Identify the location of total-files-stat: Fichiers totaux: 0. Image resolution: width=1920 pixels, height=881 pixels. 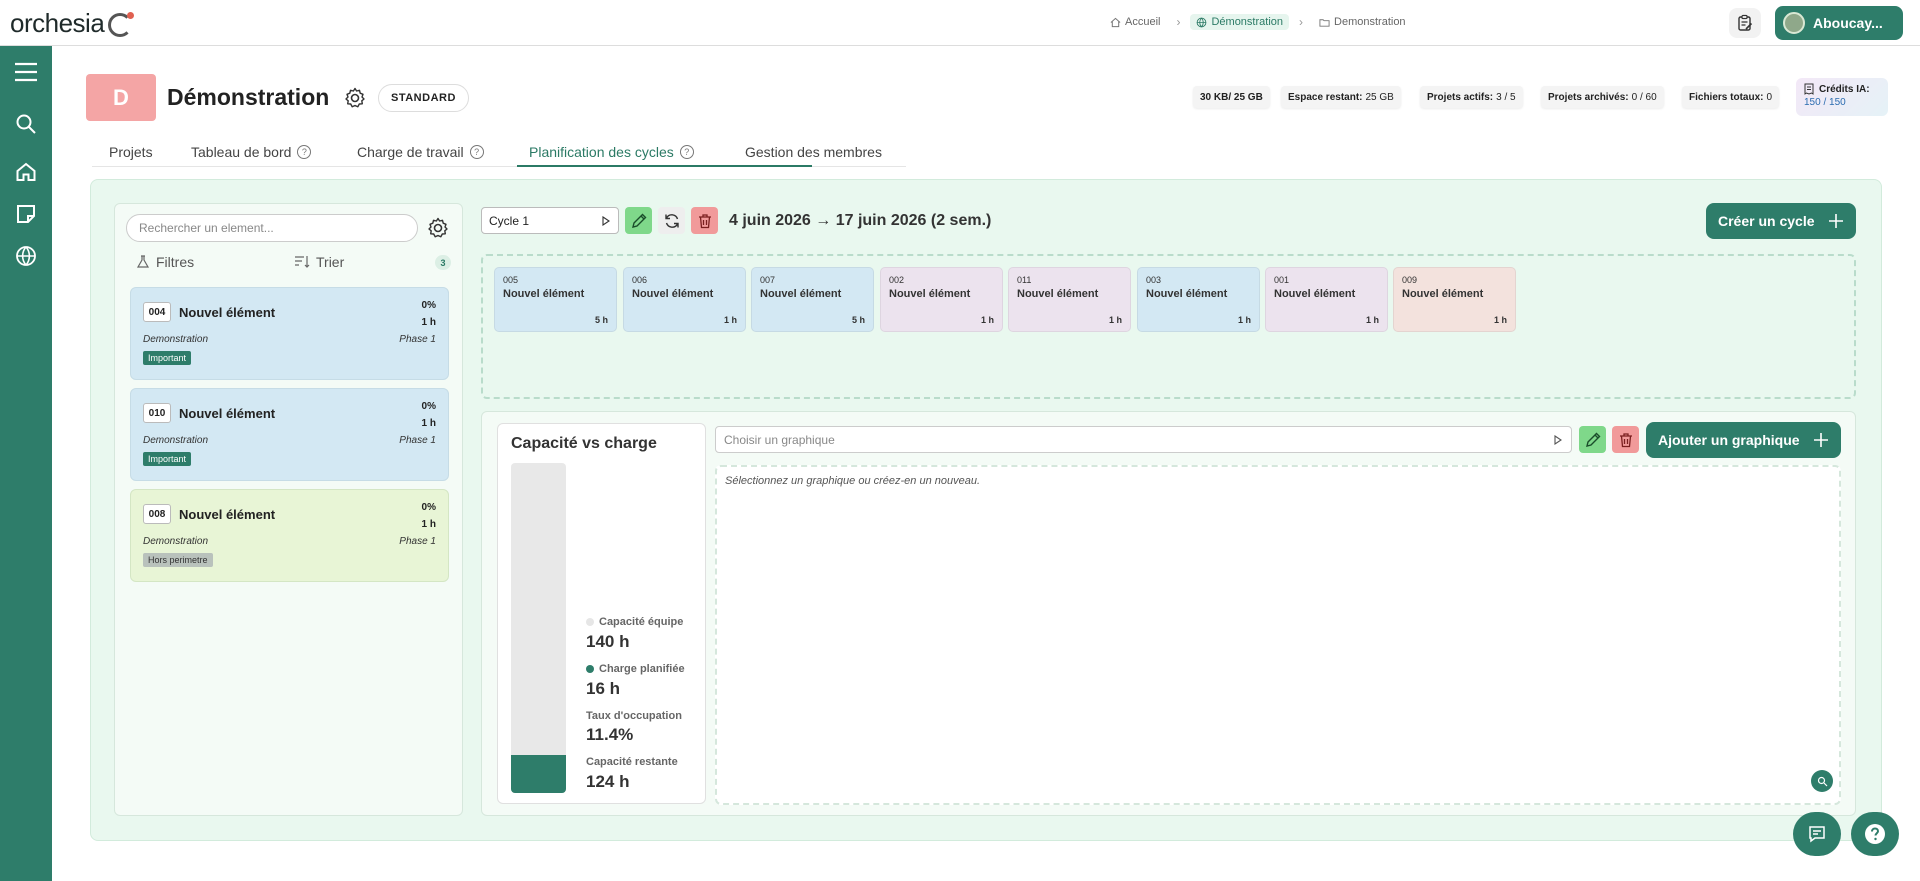
(1731, 97).